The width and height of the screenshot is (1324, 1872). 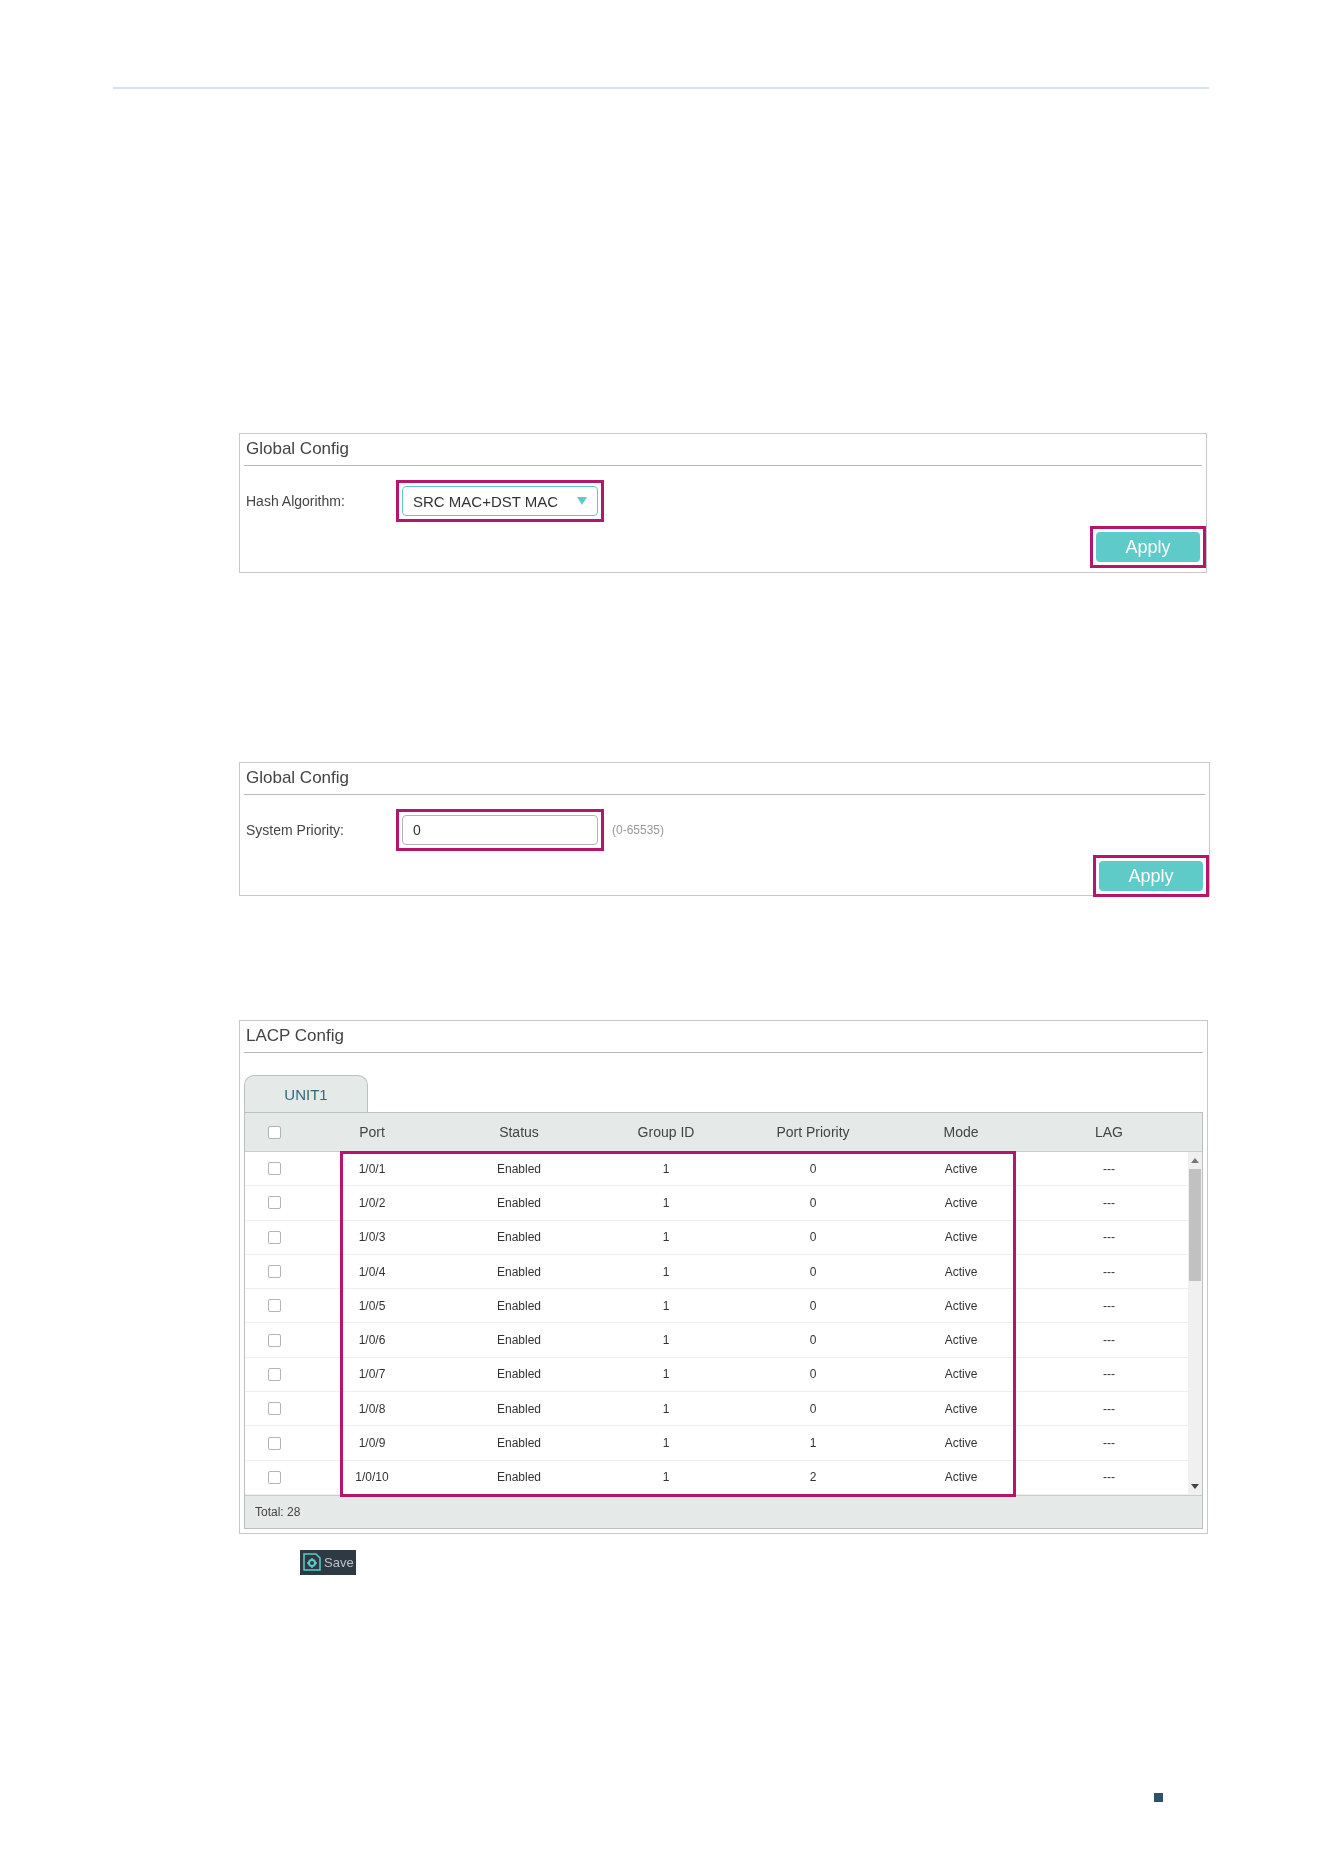 What do you see at coordinates (1195, 1160) in the screenshot?
I see `scroll-up-arrow-icon` at bounding box center [1195, 1160].